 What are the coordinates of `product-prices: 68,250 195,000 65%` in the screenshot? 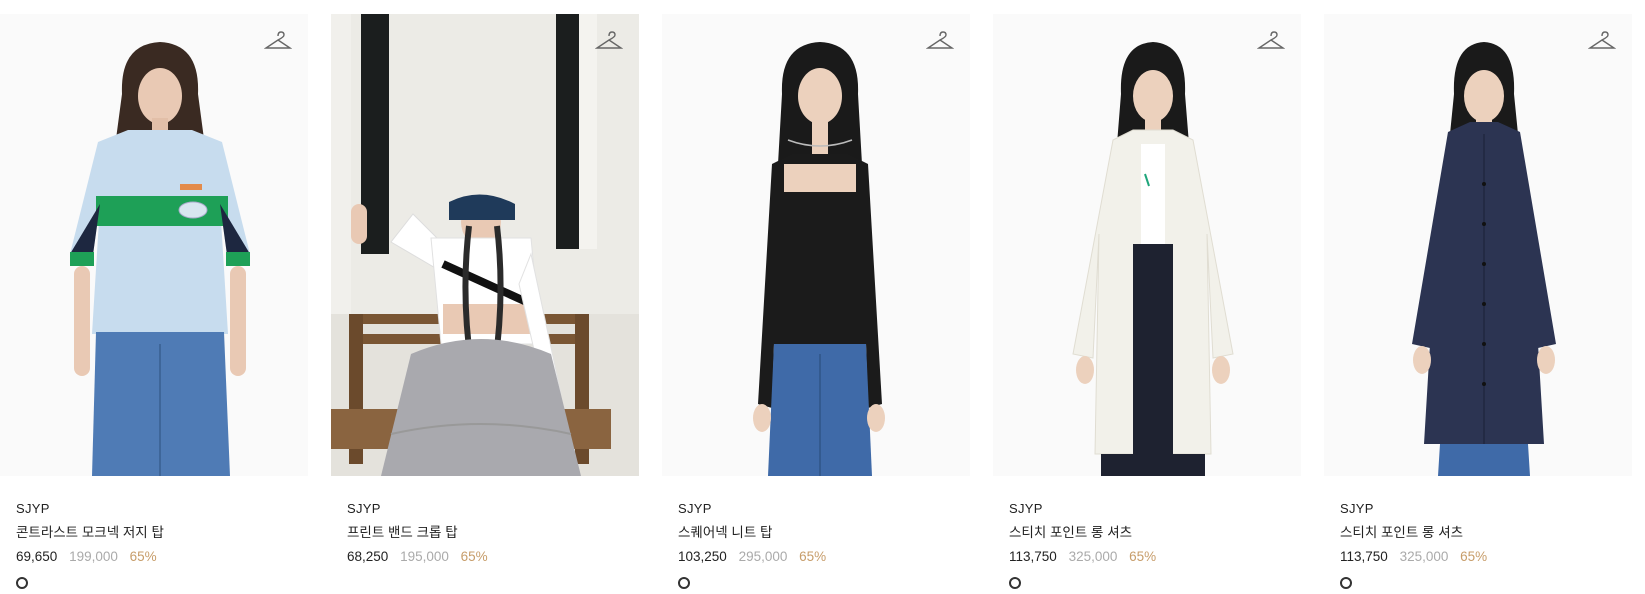 It's located at (485, 557).